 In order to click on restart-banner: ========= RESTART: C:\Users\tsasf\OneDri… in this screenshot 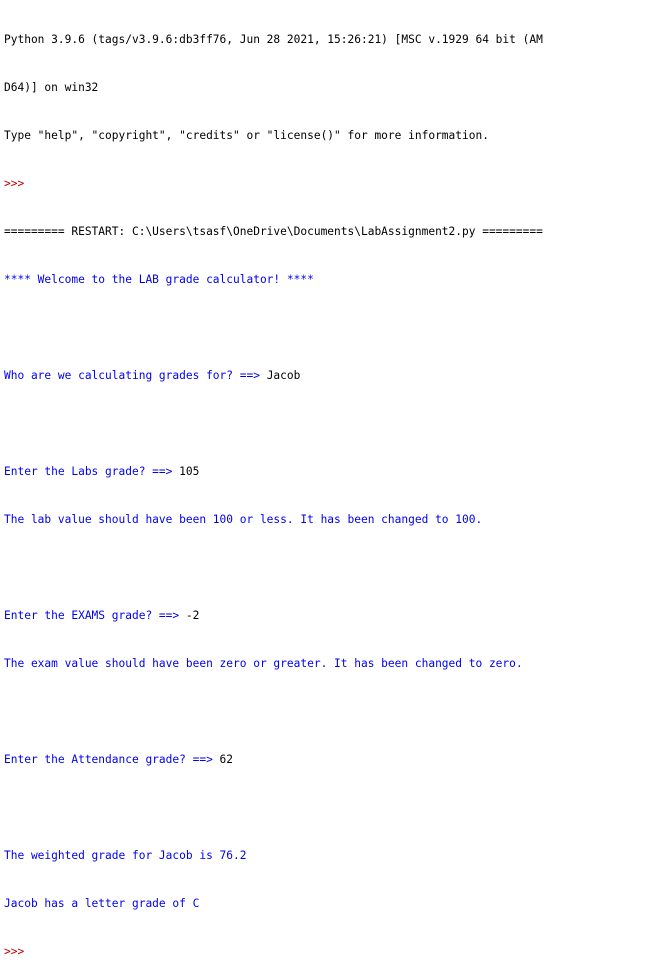, I will do `click(273, 231)`.